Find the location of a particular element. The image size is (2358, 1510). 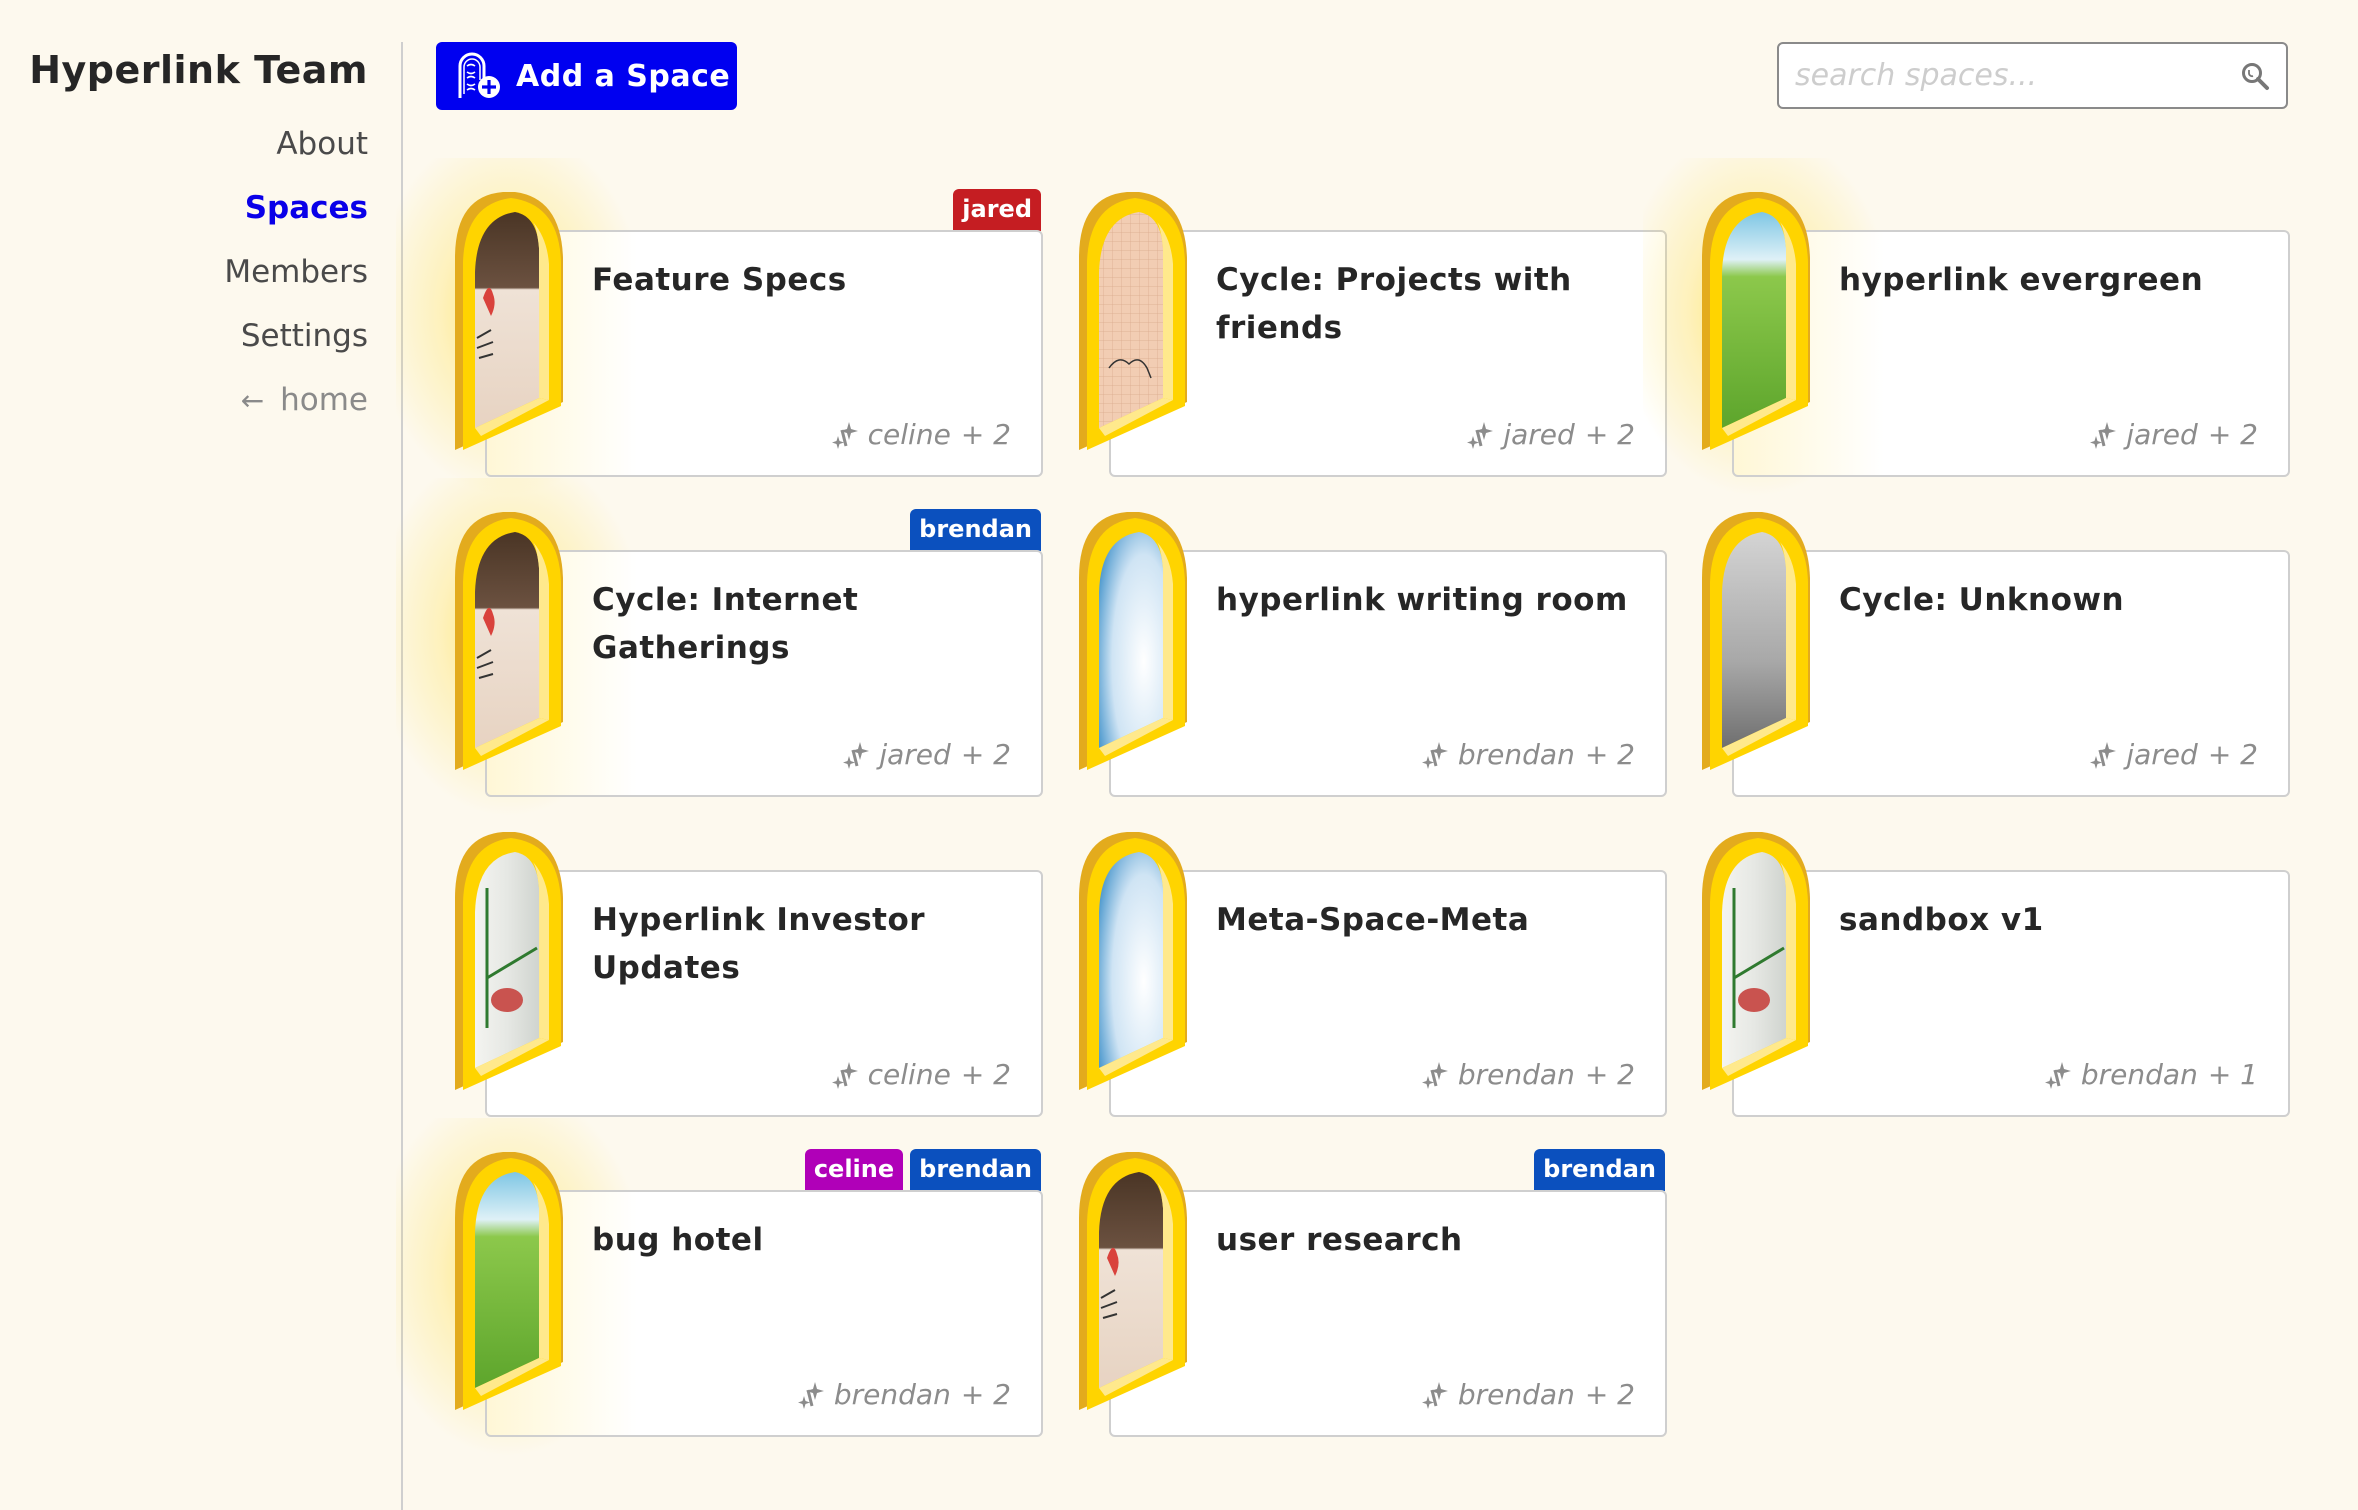

member-badges: jared is located at coordinates (997, 210).